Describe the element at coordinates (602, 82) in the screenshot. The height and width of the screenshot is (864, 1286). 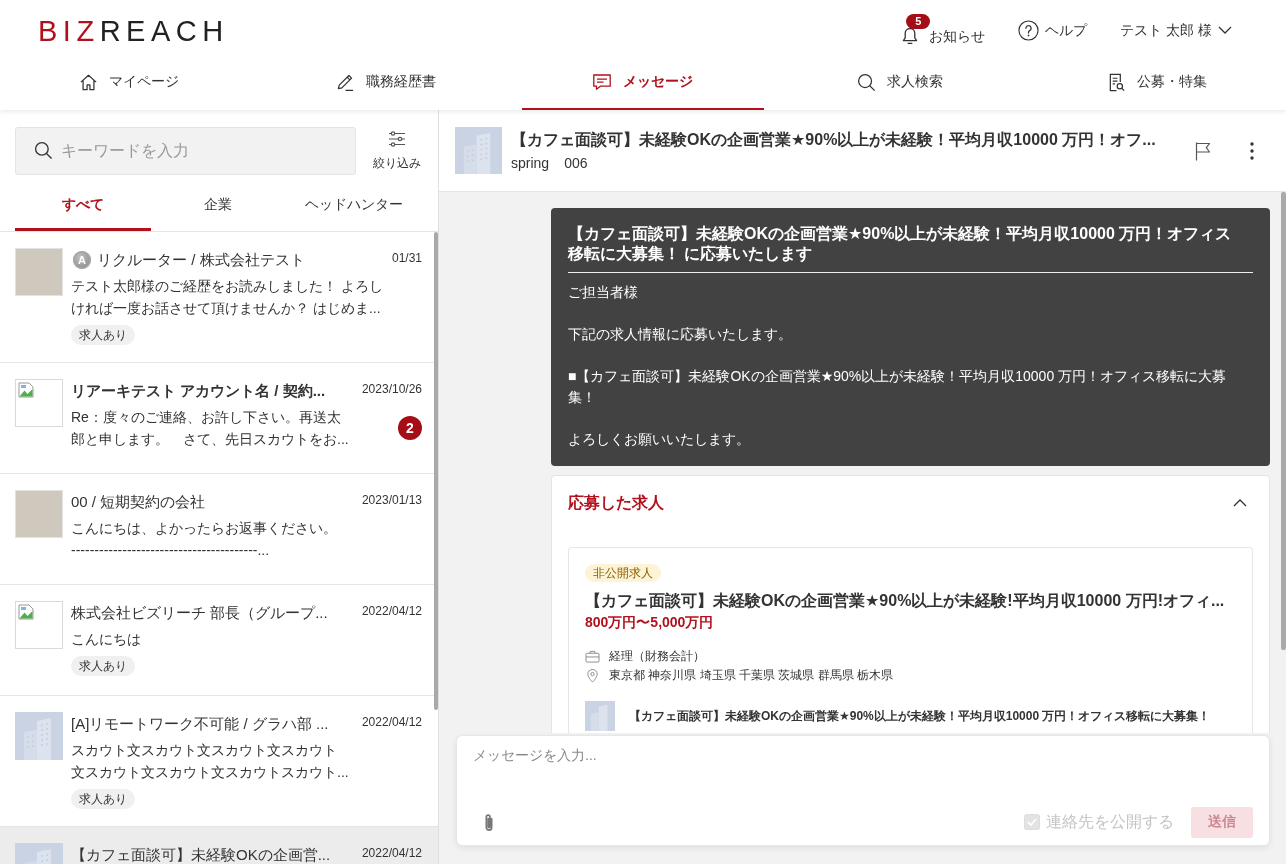
I see `chat-icon` at that location.